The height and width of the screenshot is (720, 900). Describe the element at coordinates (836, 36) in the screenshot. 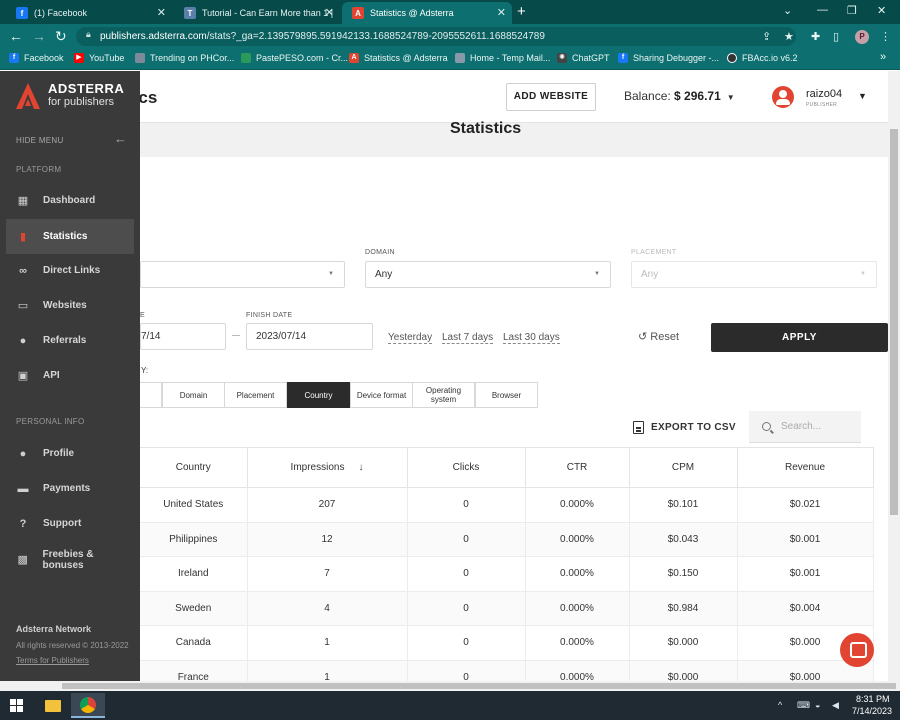

I see `side-panel-icon: ▯` at that location.